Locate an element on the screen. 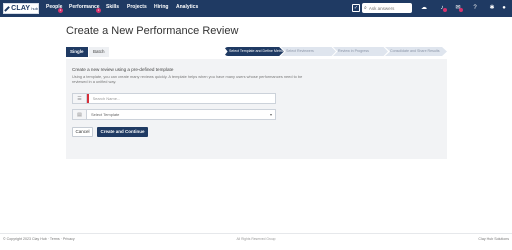 This screenshot has width=512, height=250. person-icon: ☰ is located at coordinates (80, 98).